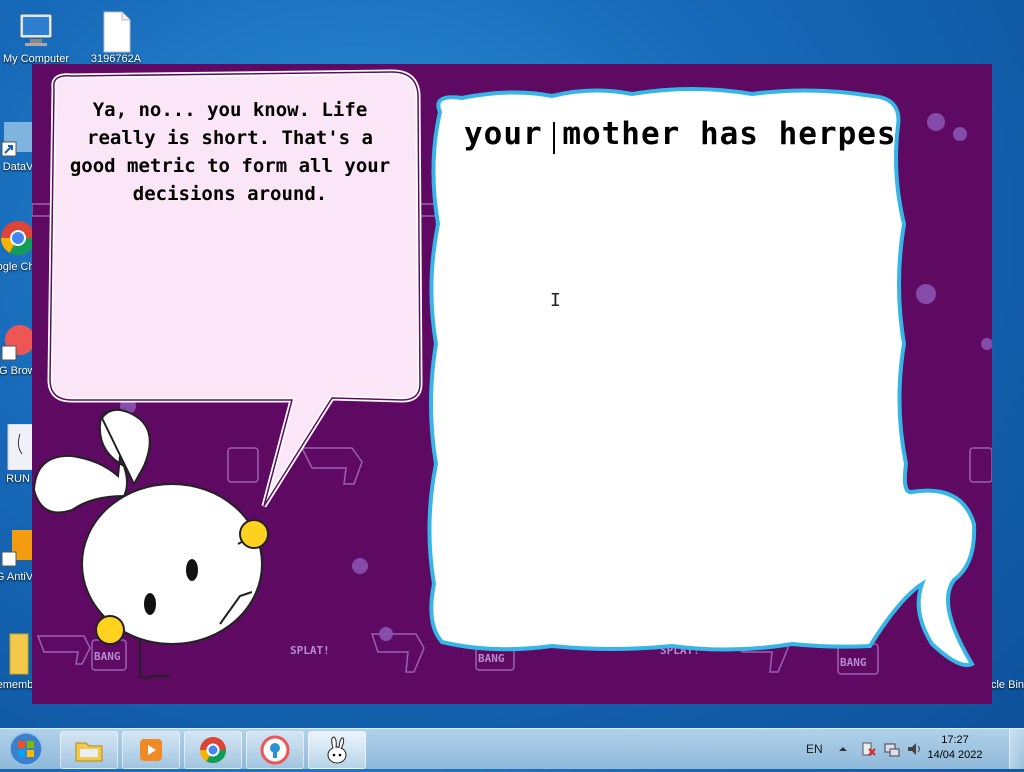 Image resolution: width=1024 pixels, height=772 pixels. What do you see at coordinates (512, 748) in the screenshot?
I see `taskbar: EN 17:27 14/04 2022` at bounding box center [512, 748].